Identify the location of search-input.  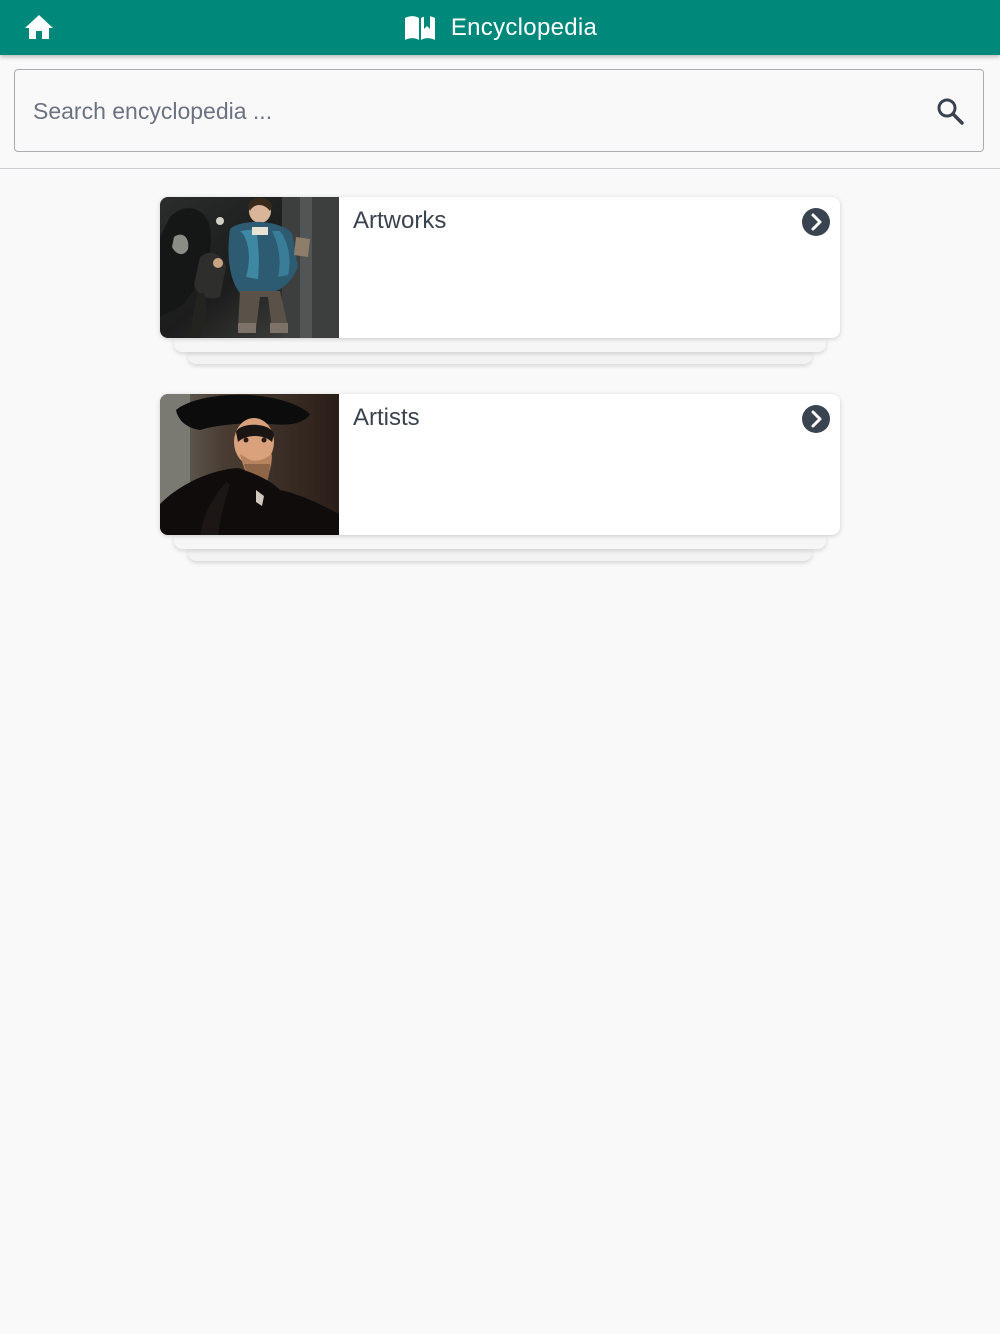
(473, 111).